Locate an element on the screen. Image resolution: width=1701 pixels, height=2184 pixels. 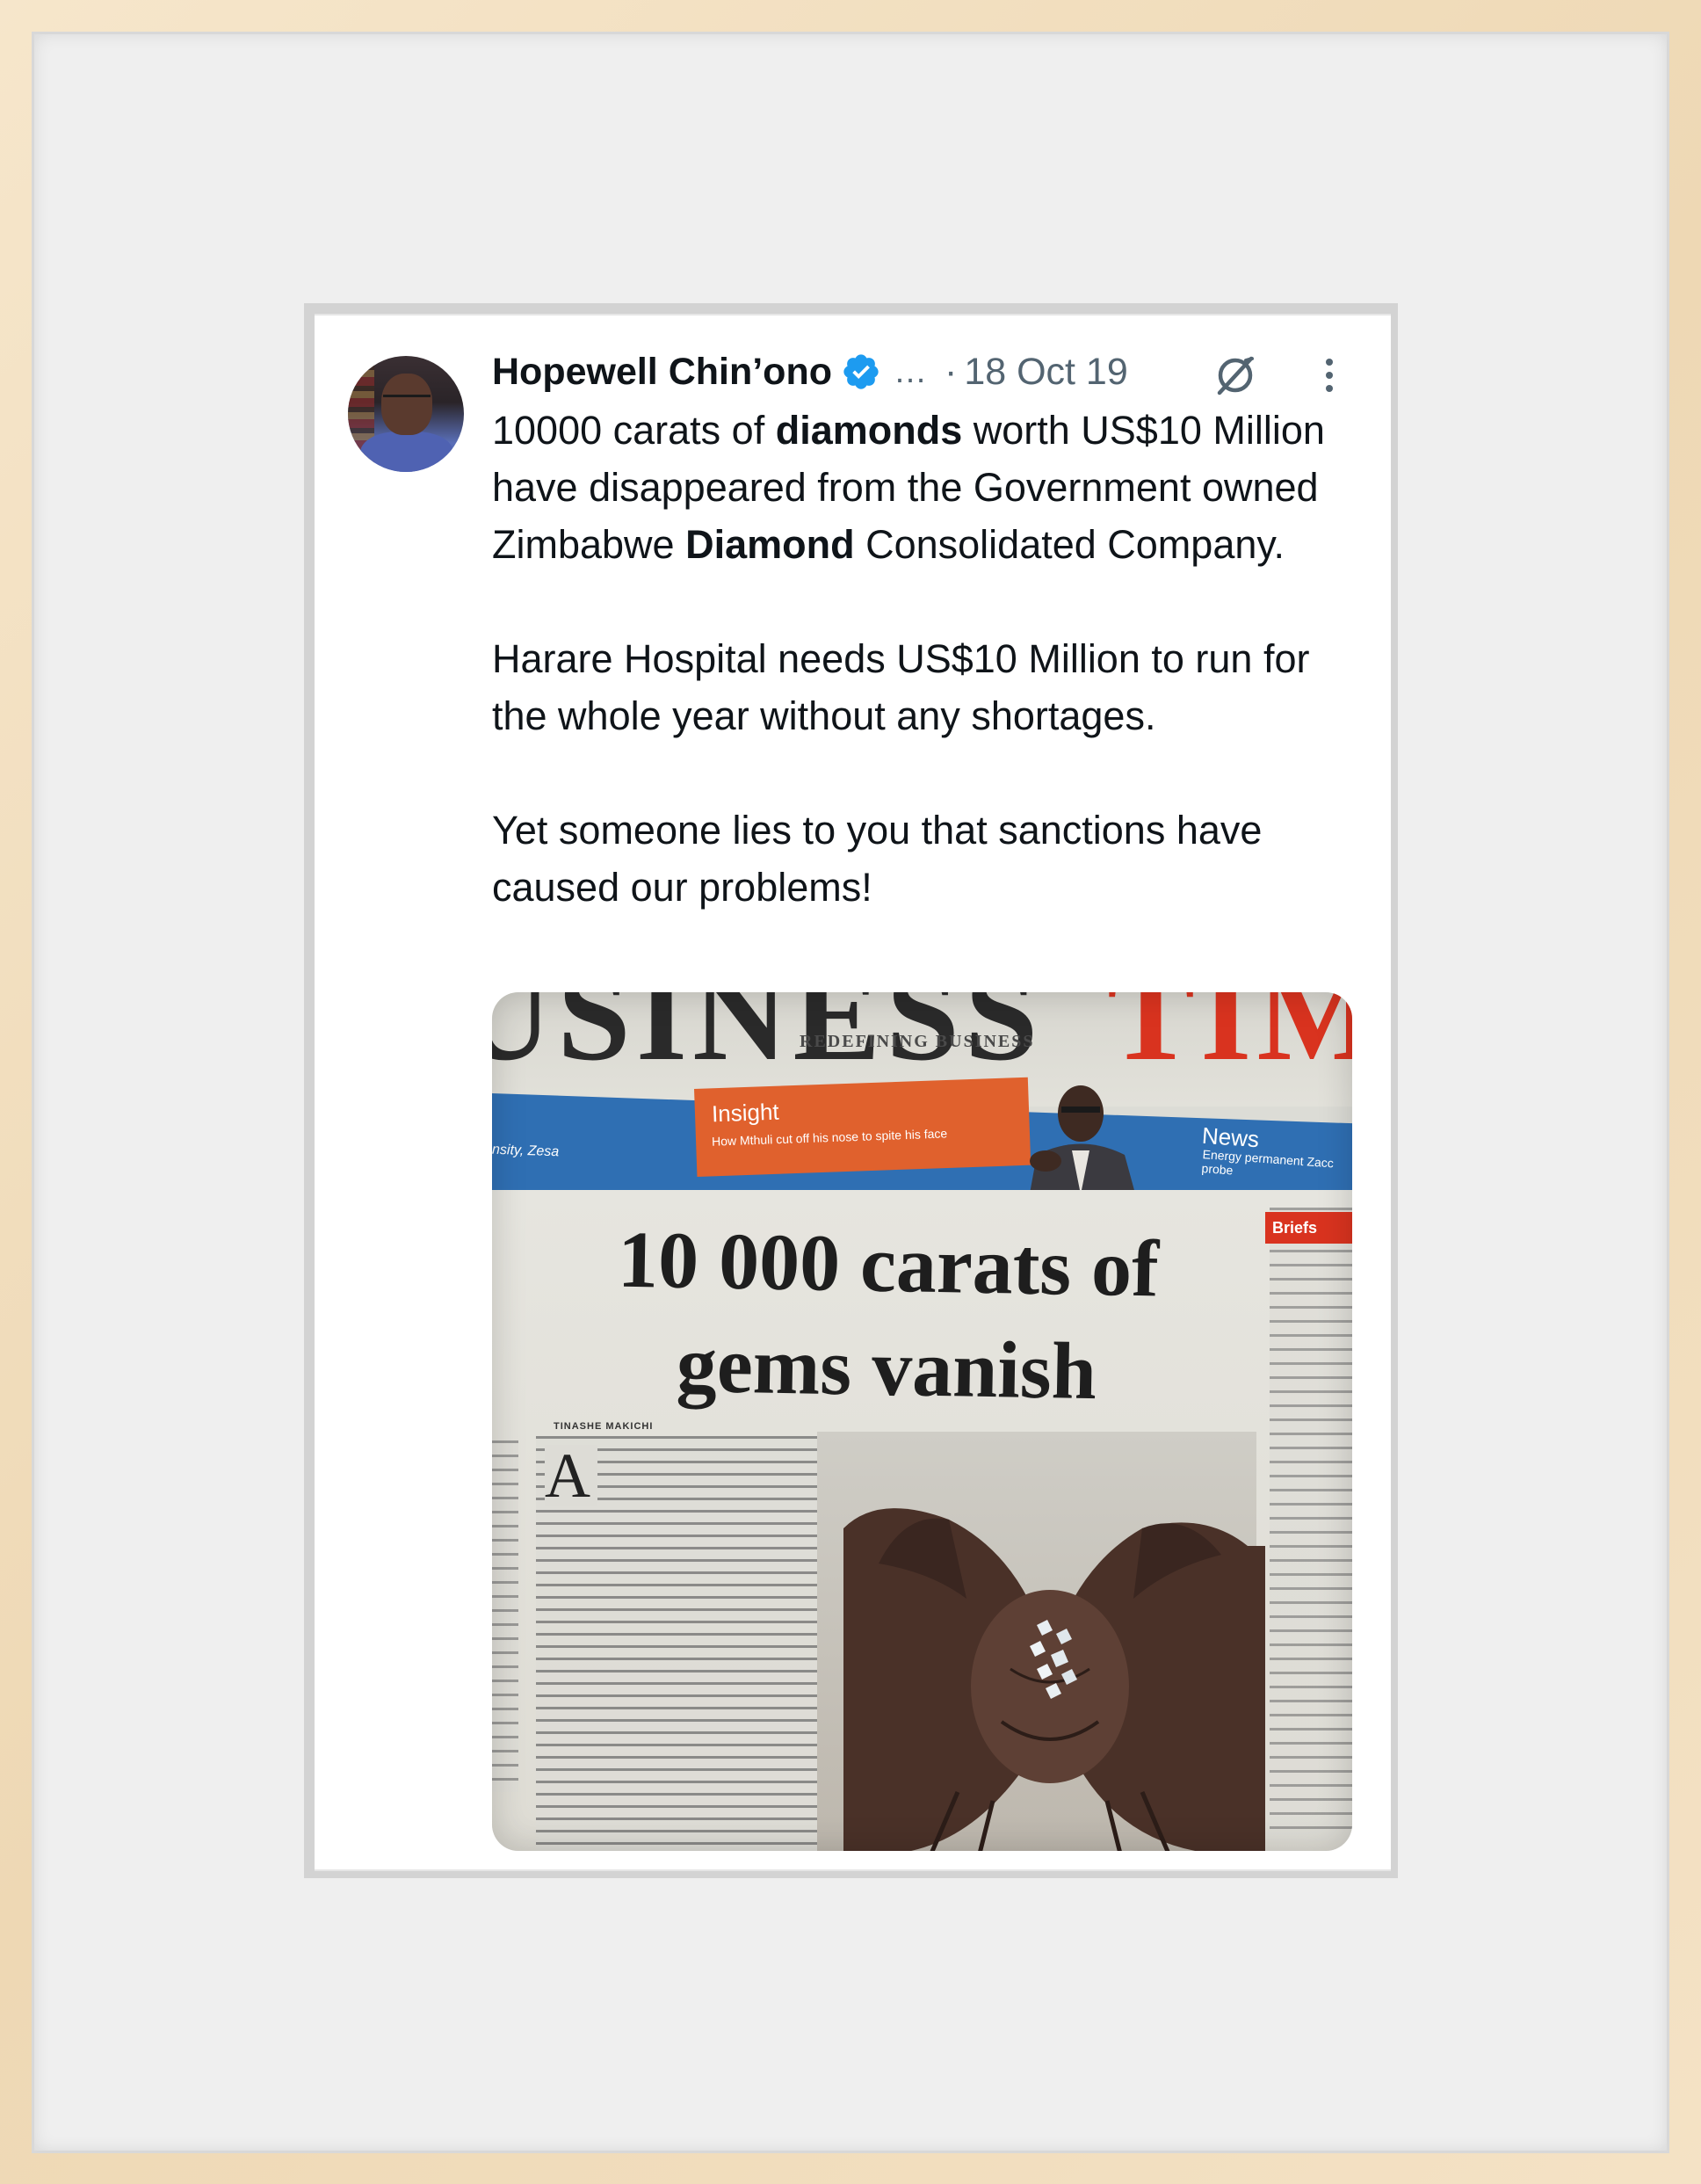
avatar-shirt is located at coordinates (407, 452).